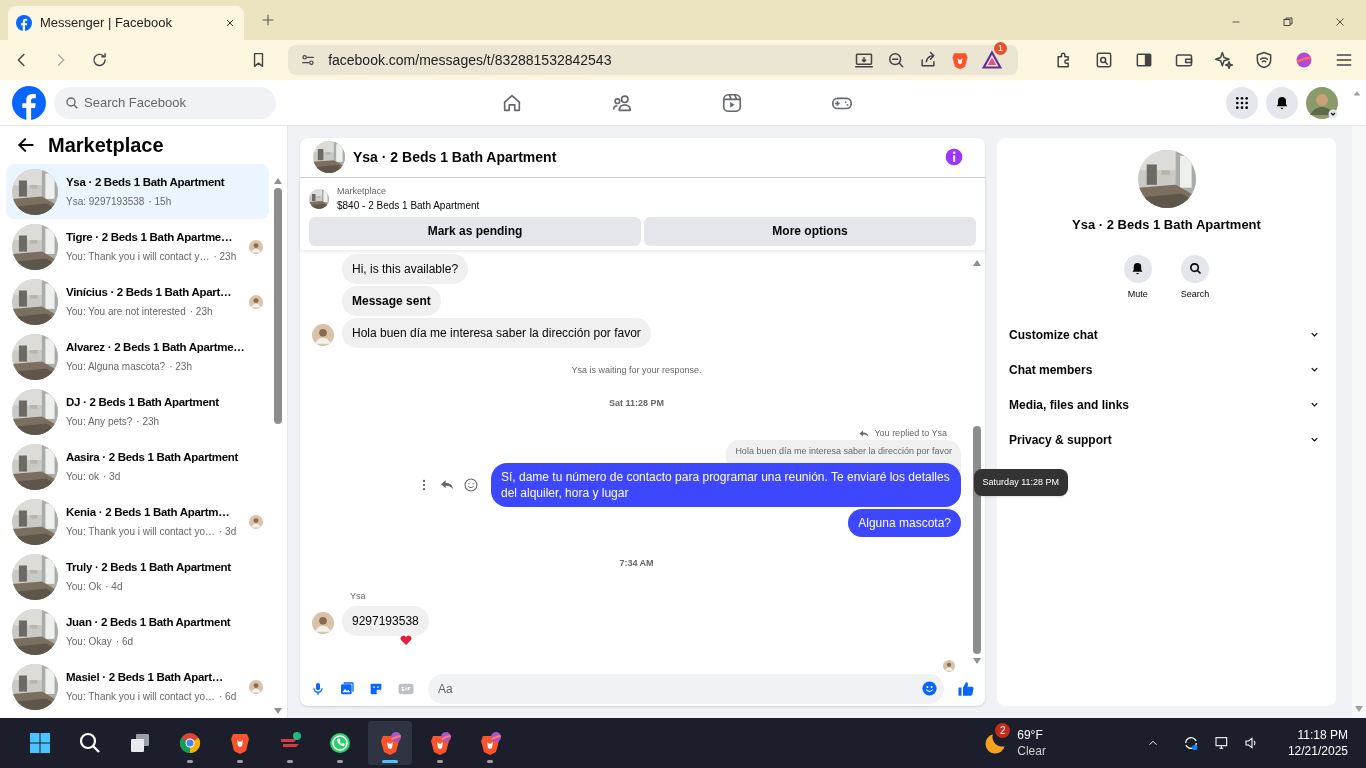  Describe the element at coordinates (1221, 743) in the screenshot. I see `network-icon` at that location.